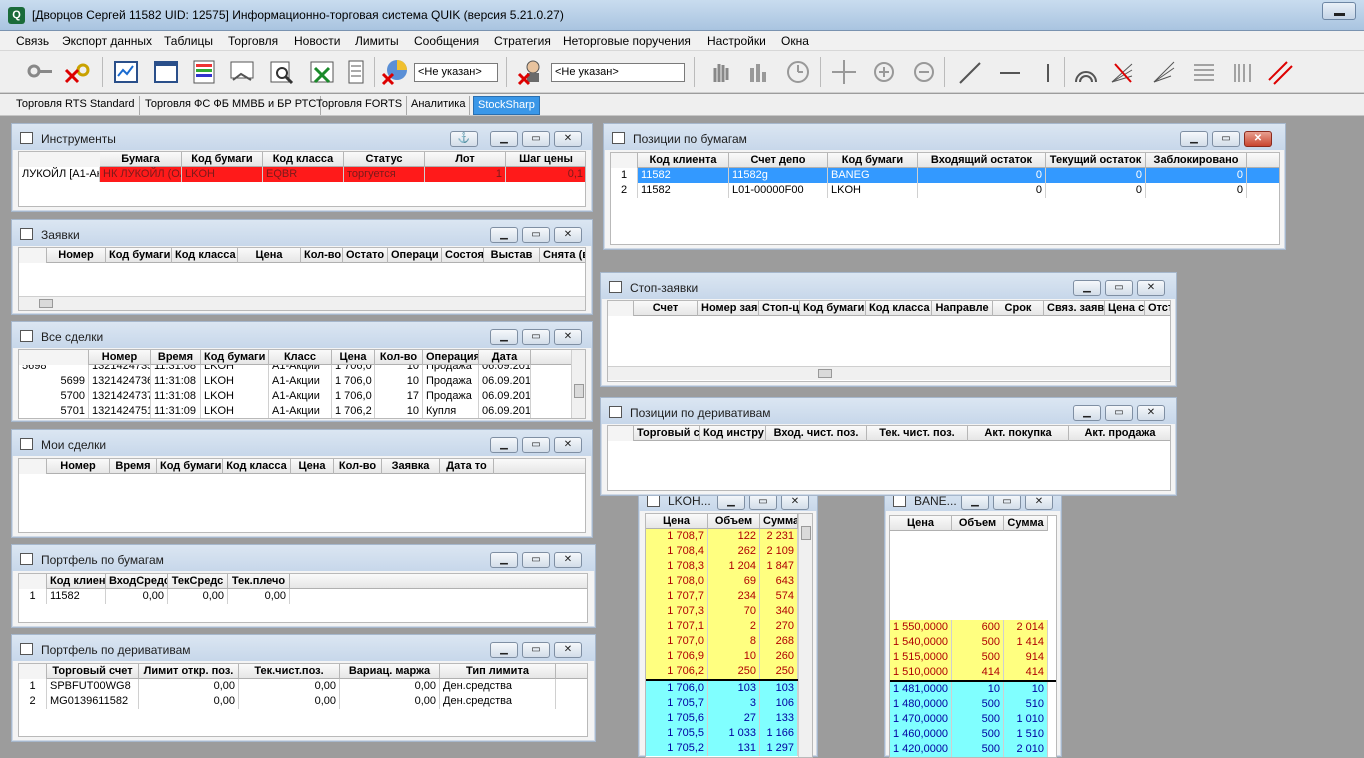 The width and height of the screenshot is (1364, 758). What do you see at coordinates (93, 671) in the screenshot?
I see `col-trade-account: Торговый счет` at bounding box center [93, 671].